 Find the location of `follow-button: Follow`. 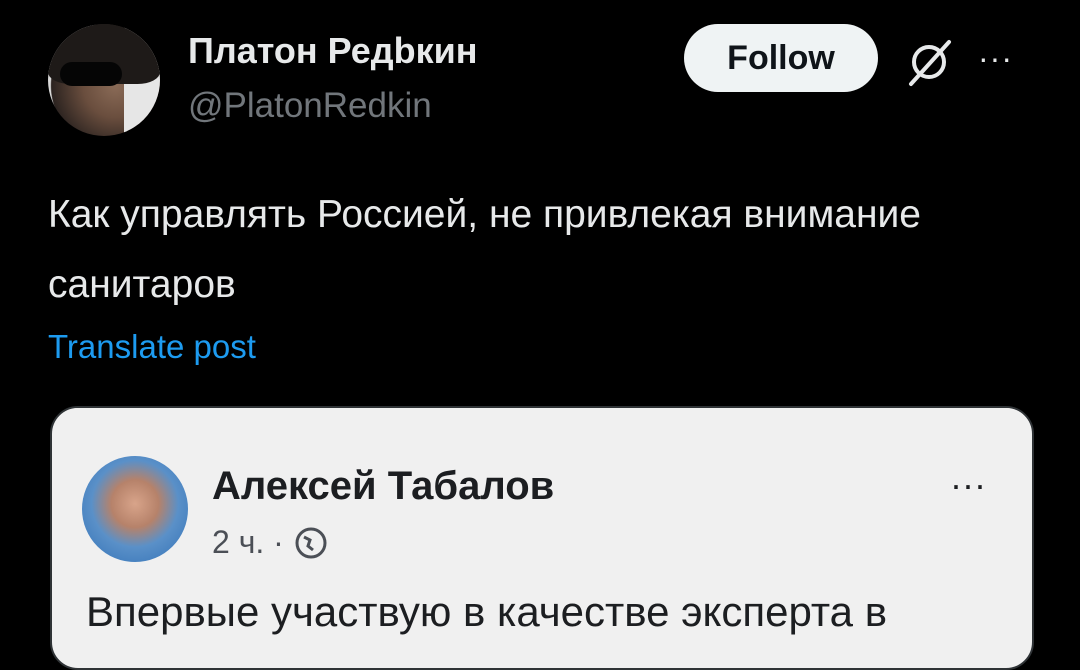

follow-button: Follow is located at coordinates (781, 58).